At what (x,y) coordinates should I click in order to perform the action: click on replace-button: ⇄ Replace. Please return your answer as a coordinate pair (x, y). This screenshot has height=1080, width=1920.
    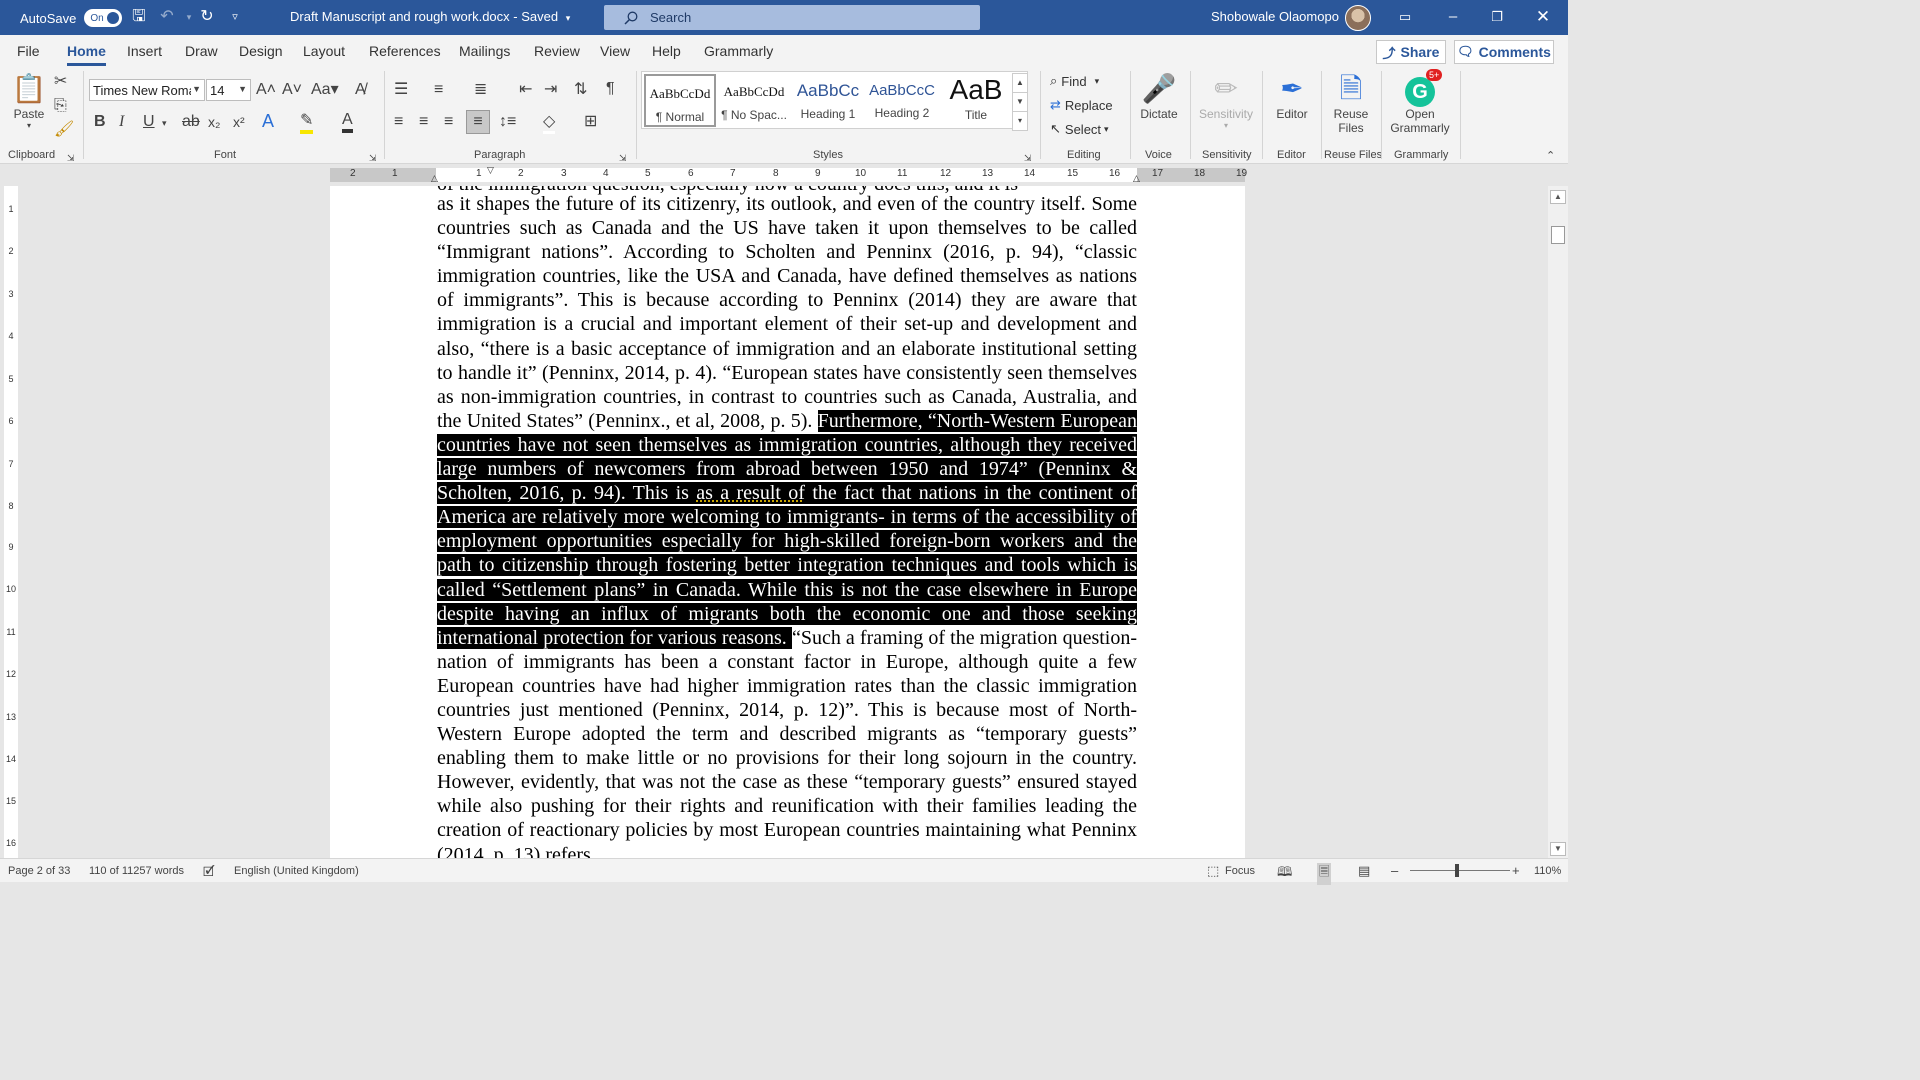
    Looking at the image, I should click on (1081, 105).